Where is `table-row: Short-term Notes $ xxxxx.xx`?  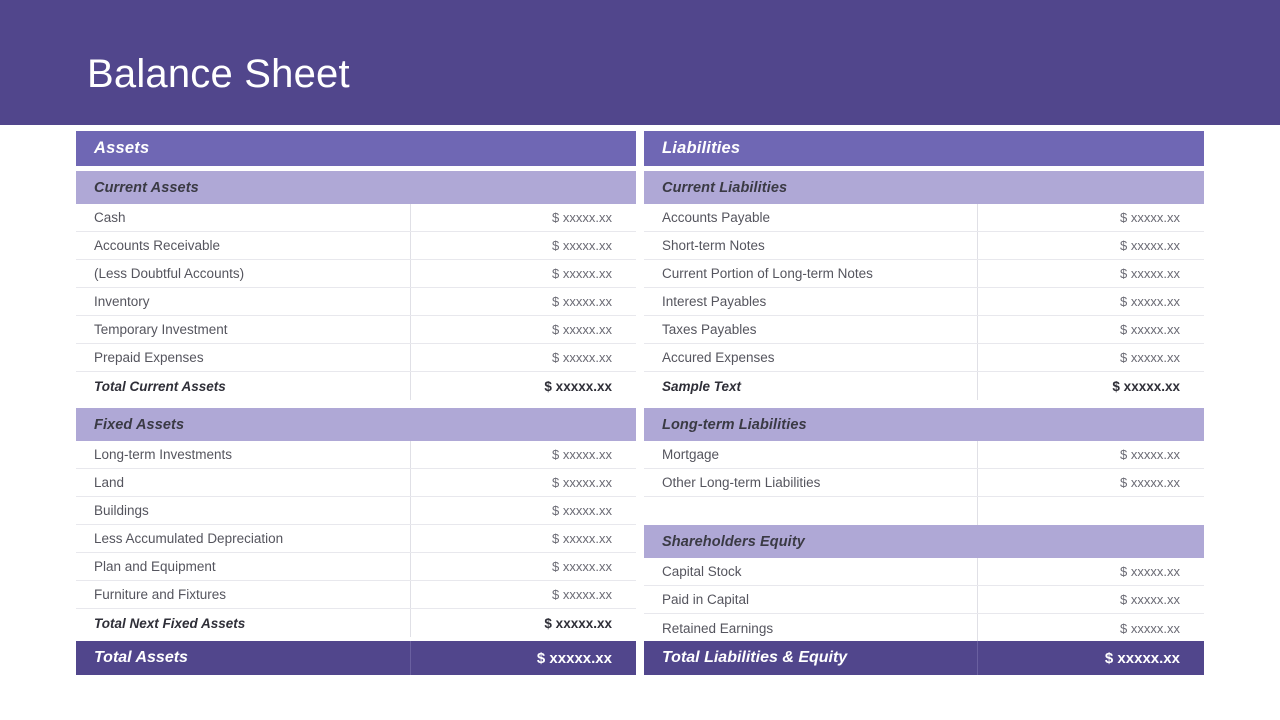 table-row: Short-term Notes $ xxxxx.xx is located at coordinates (924, 246).